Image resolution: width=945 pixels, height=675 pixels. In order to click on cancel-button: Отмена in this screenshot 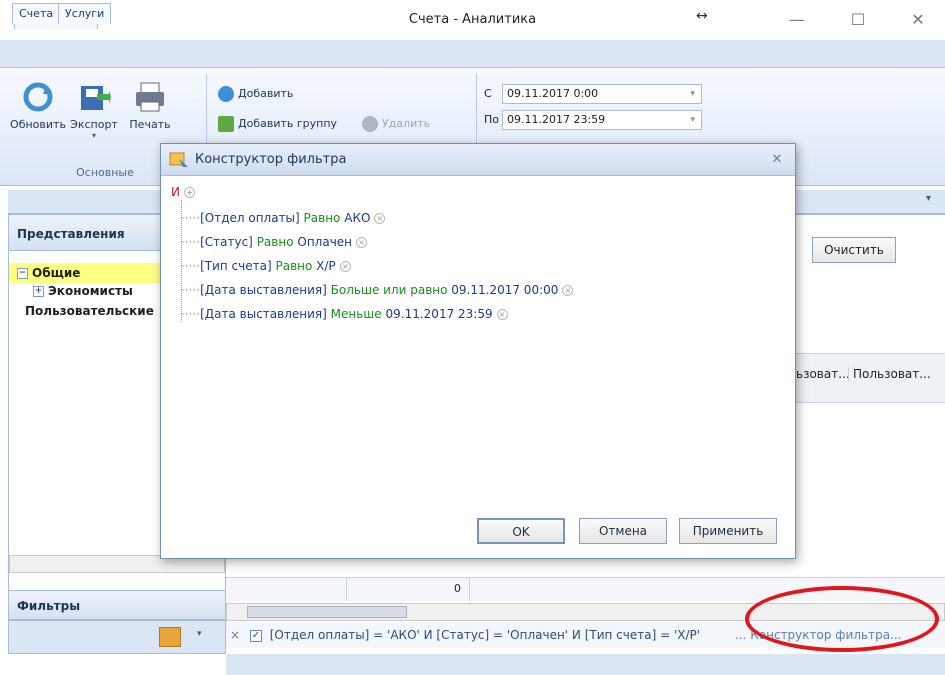, I will do `click(623, 531)`.